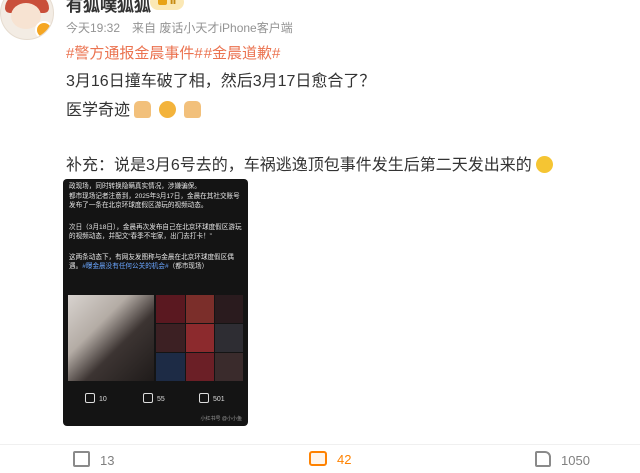 The width and height of the screenshot is (640, 473). I want to click on hashtag-link: #金晨道歉#, so click(242, 53).